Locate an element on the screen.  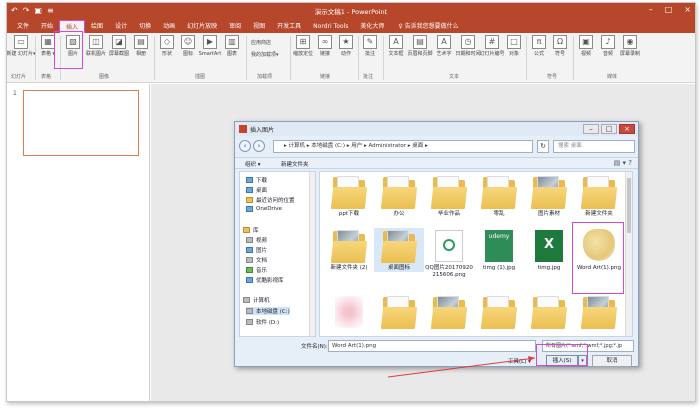
nav-item-recent: 最近访问的位置 is located at coordinates (270, 200).